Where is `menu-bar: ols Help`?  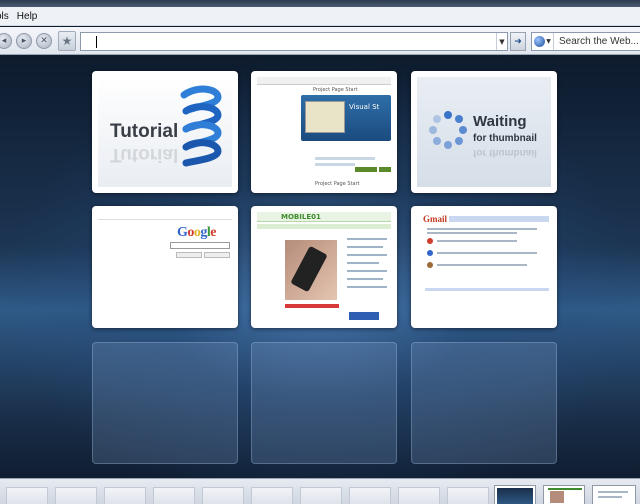
menu-bar: ols Help is located at coordinates (320, 16).